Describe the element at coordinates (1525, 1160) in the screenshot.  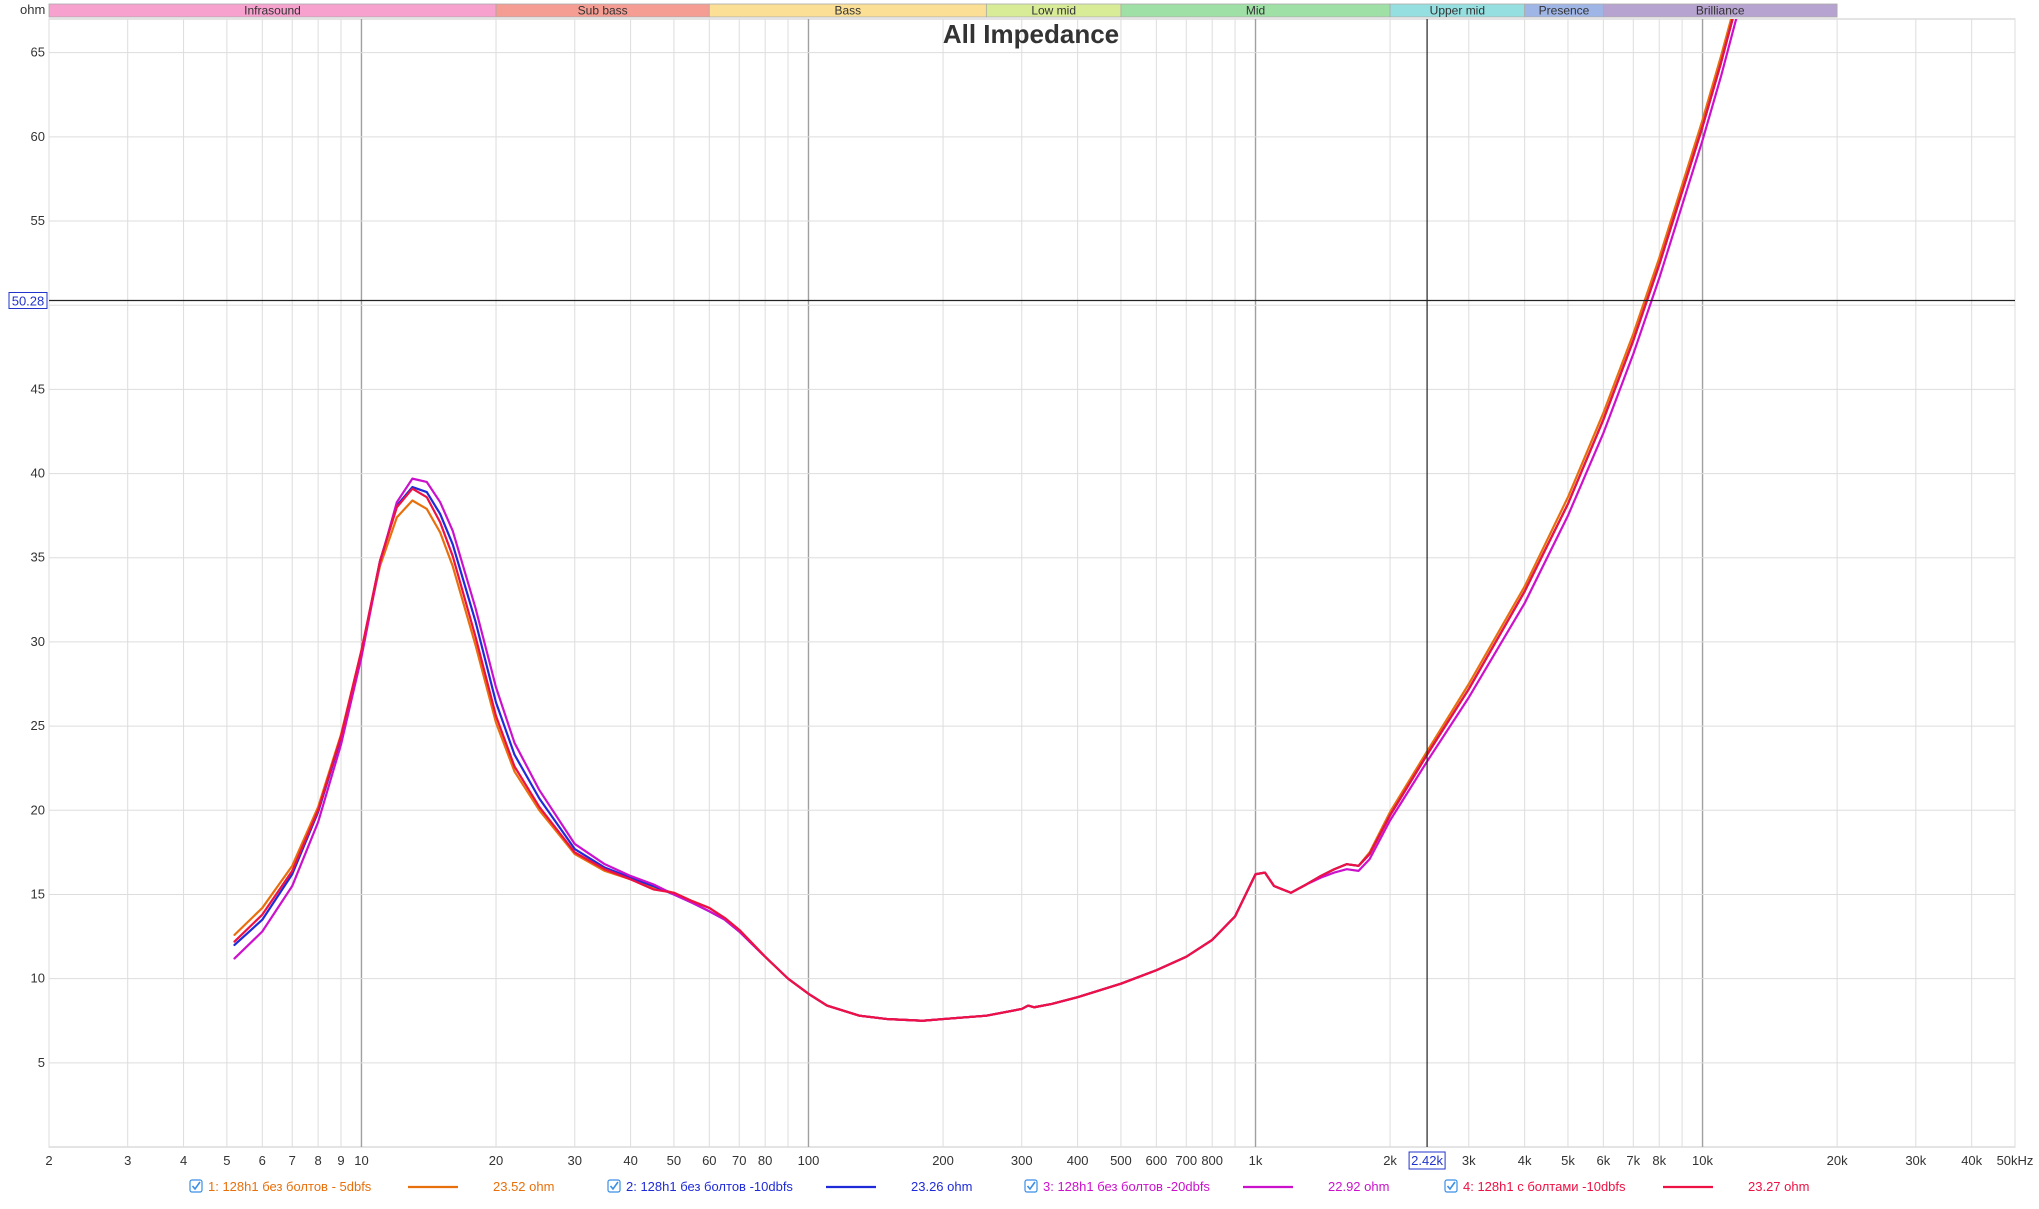
I see `x-tick-label: 4k` at that location.